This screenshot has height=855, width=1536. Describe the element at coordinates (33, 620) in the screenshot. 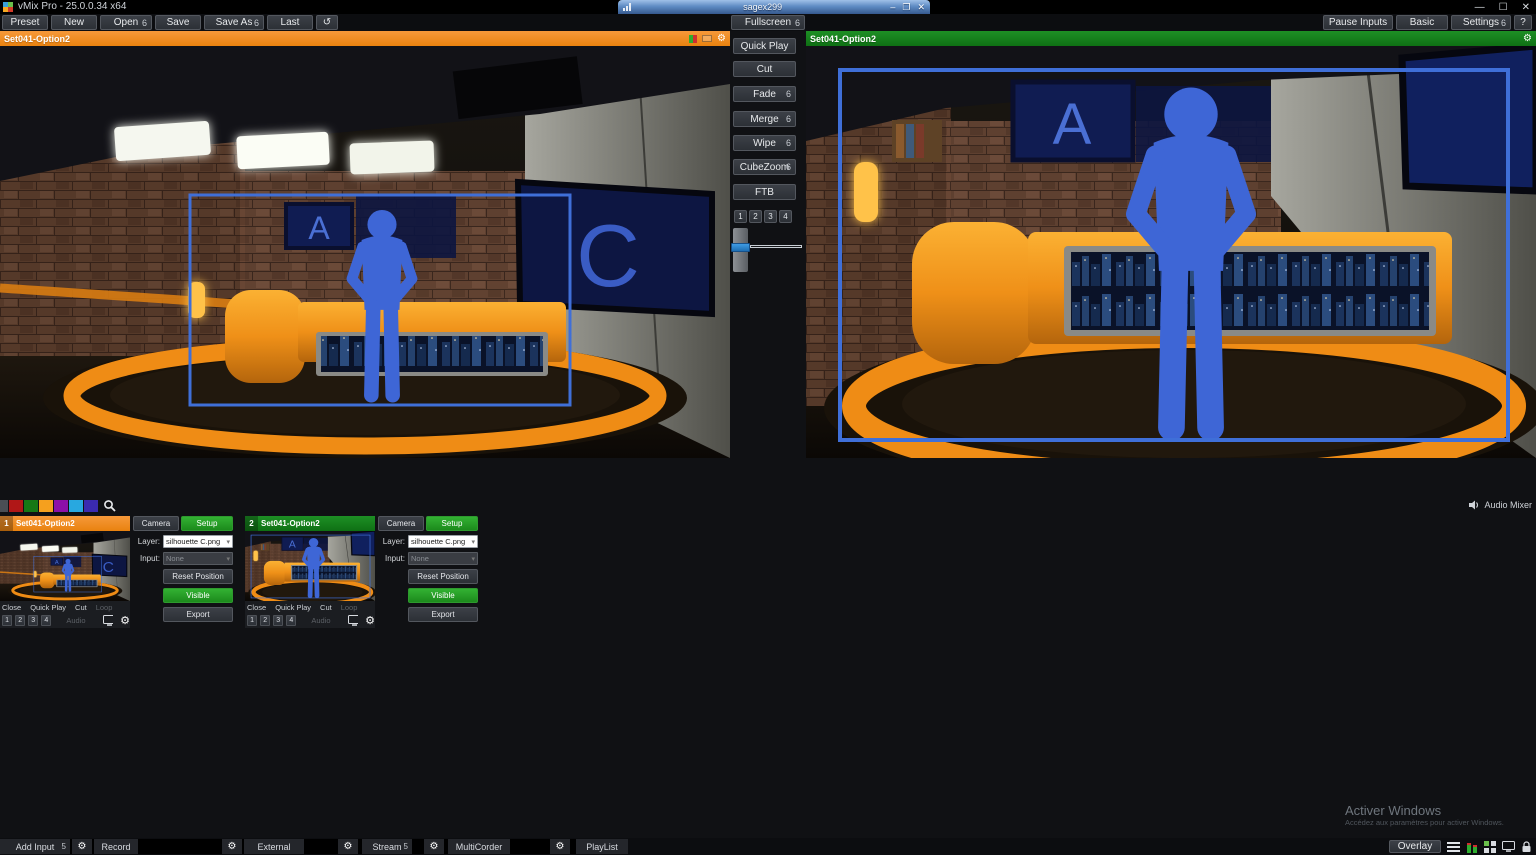

I see `input-1-overlay-3: 3` at that location.